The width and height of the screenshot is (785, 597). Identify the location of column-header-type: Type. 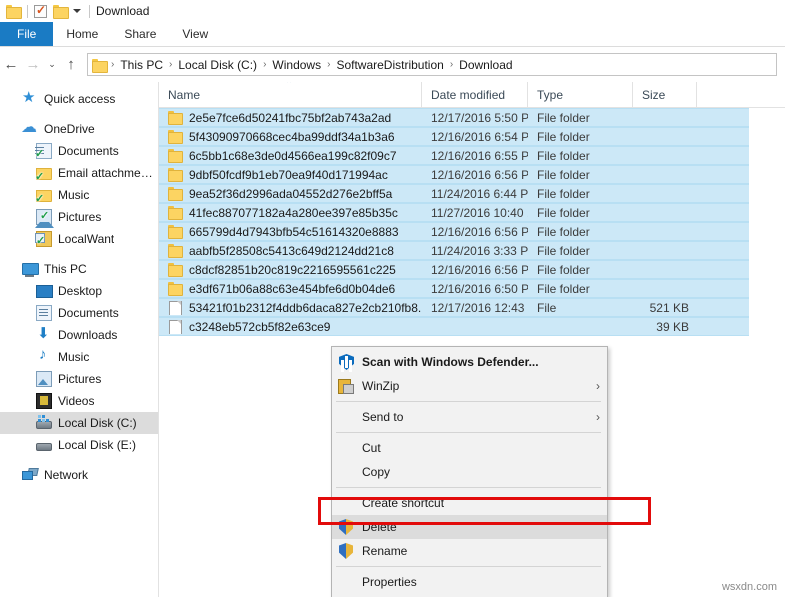
(580, 95).